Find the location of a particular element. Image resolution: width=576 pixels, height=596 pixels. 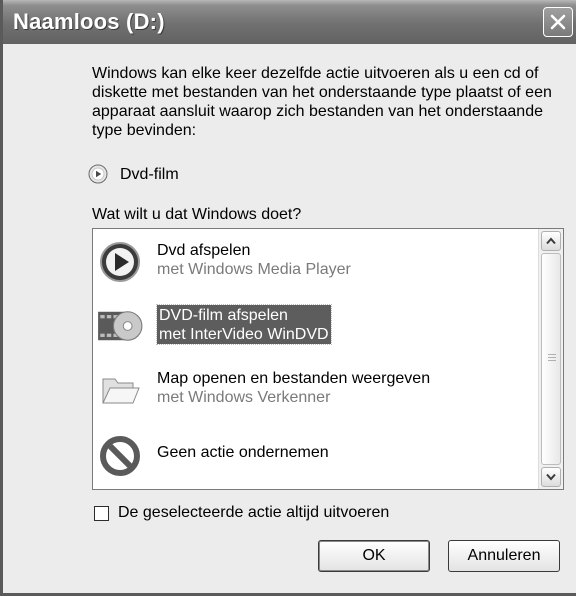

action-subtitle: met Windows Verkenner is located at coordinates (244, 397).